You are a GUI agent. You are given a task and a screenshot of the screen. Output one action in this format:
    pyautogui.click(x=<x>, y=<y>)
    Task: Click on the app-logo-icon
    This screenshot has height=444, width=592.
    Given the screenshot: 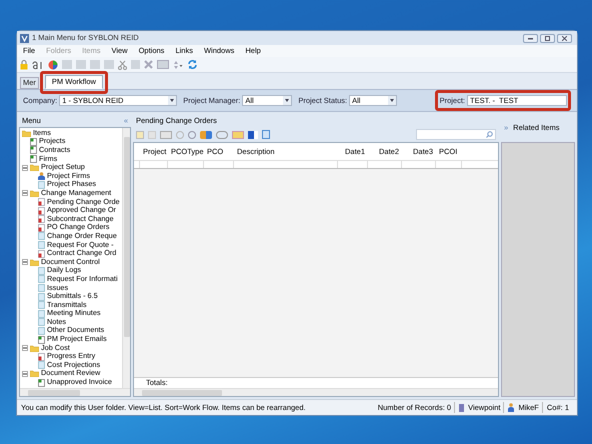 What is the action you would take?
    pyautogui.click(x=24, y=38)
    